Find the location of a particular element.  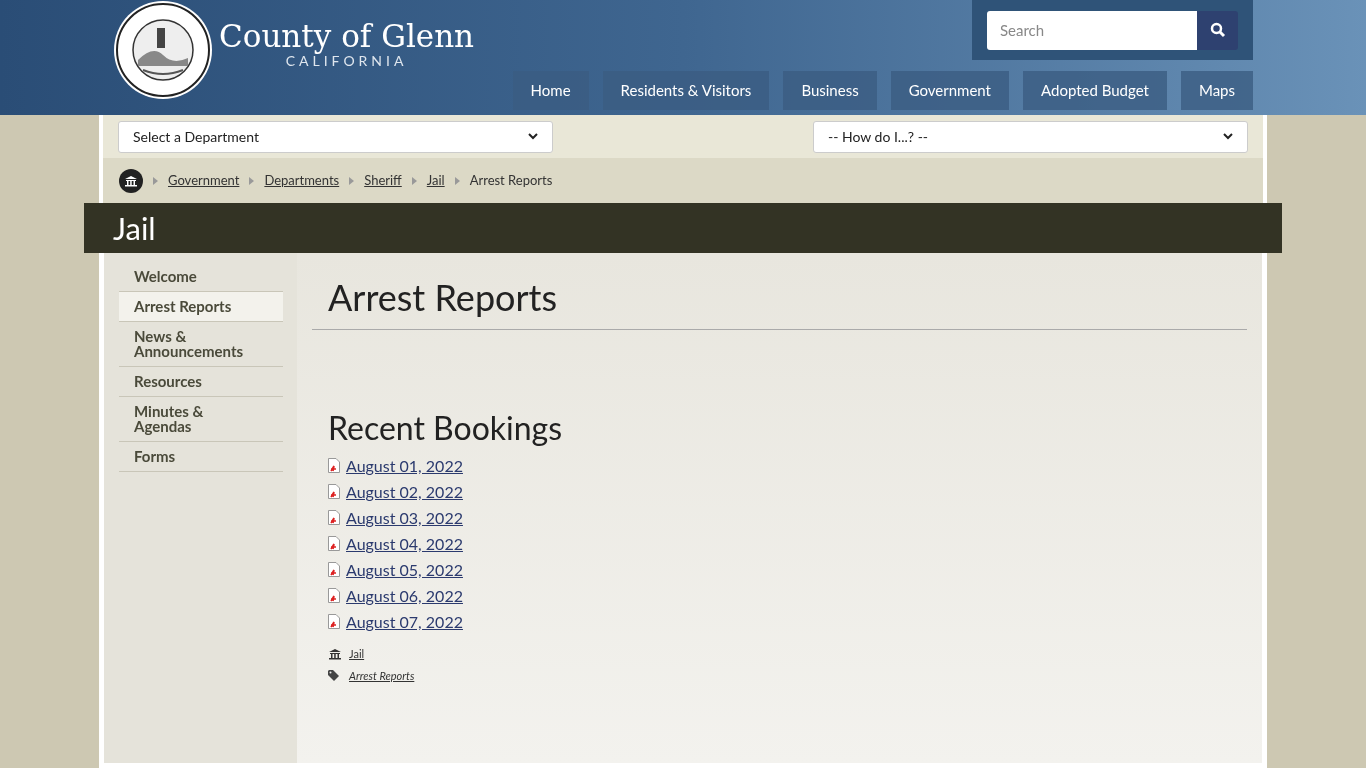

sidebar-item: Forms is located at coordinates (201, 457).